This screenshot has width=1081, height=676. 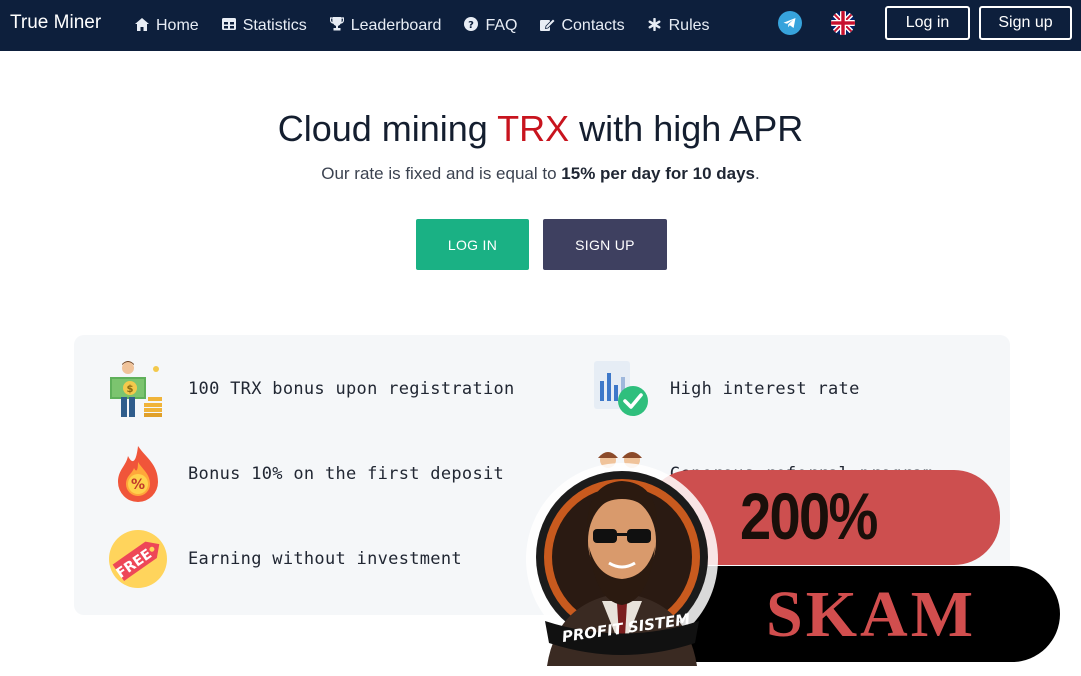 I want to click on uk-flag-icon, so click(x=843, y=23).